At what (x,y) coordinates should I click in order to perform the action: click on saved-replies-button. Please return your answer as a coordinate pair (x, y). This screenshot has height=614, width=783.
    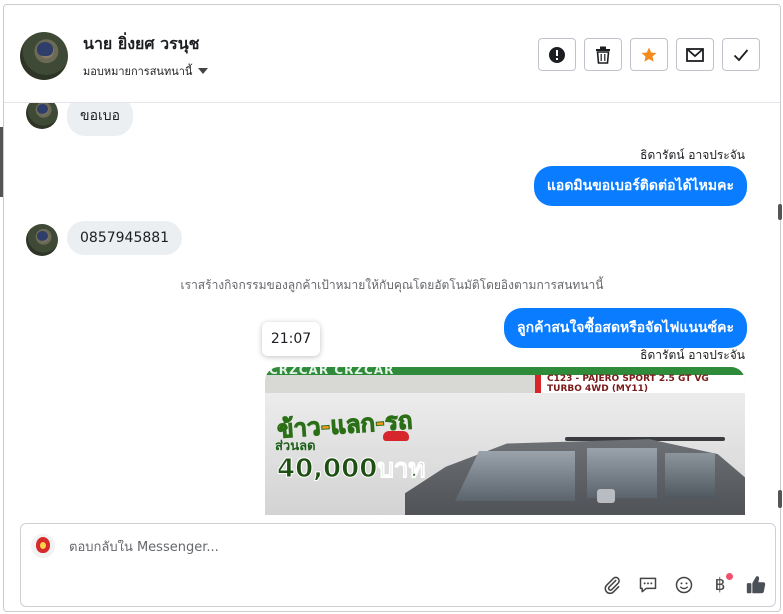
    Looking at the image, I should click on (648, 585).